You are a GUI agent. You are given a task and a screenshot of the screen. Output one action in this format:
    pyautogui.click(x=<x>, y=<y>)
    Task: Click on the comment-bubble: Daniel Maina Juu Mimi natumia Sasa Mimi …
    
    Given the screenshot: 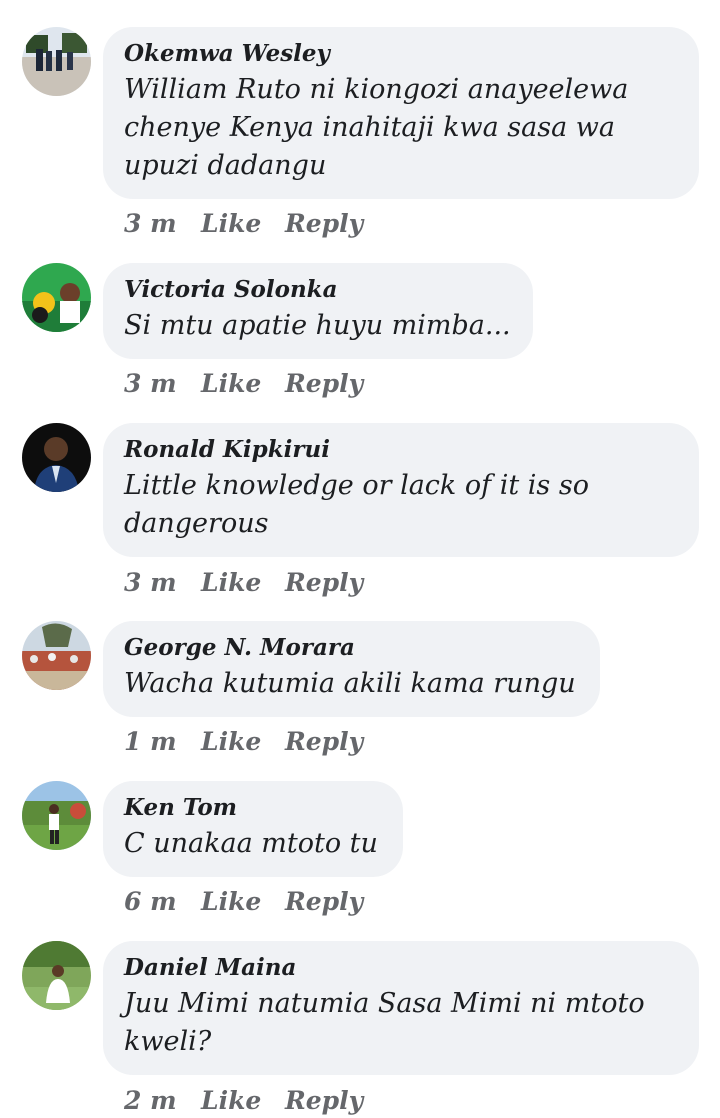 What is the action you would take?
    pyautogui.click(x=401, y=1008)
    